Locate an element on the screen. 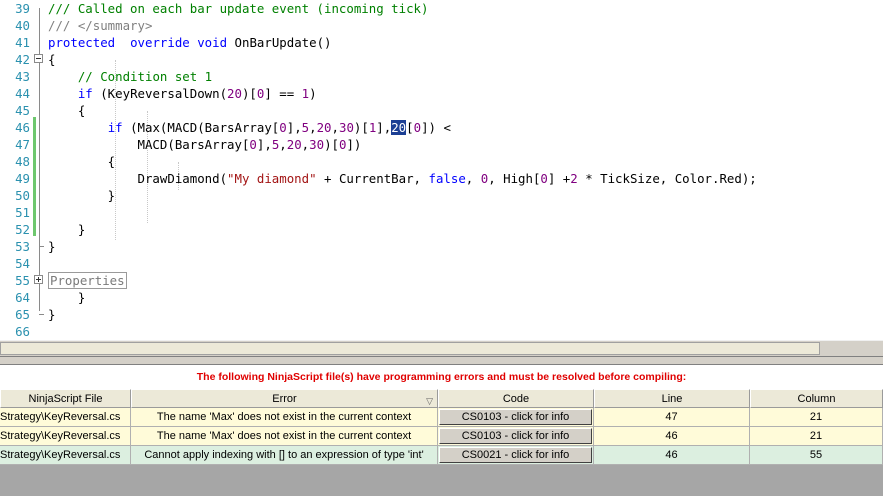 This screenshot has height=496, width=883. column-header-column: Column is located at coordinates (816, 398).